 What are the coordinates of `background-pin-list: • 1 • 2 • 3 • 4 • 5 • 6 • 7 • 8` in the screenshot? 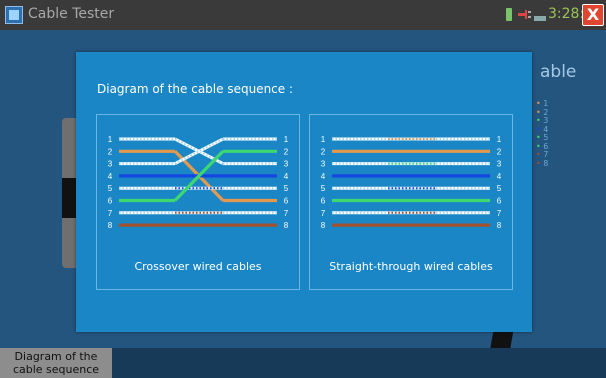 It's located at (542, 134).